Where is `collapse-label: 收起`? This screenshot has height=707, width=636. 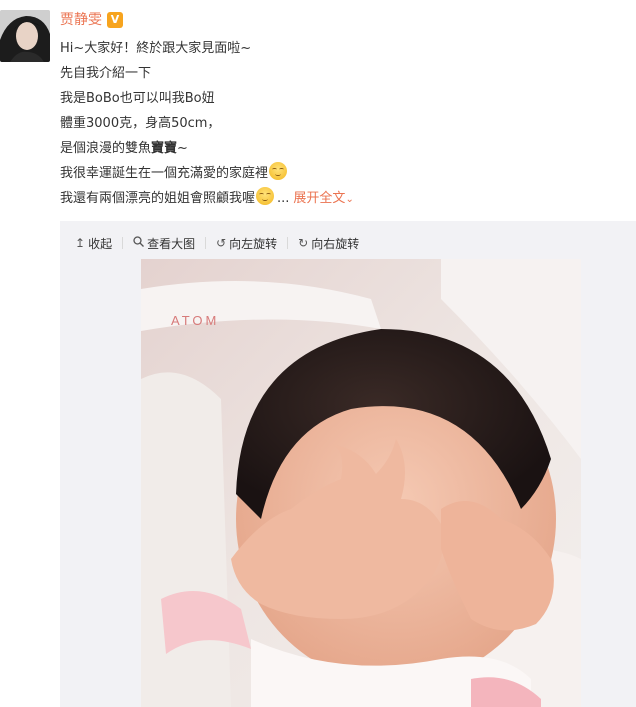 collapse-label: 收起 is located at coordinates (100, 243).